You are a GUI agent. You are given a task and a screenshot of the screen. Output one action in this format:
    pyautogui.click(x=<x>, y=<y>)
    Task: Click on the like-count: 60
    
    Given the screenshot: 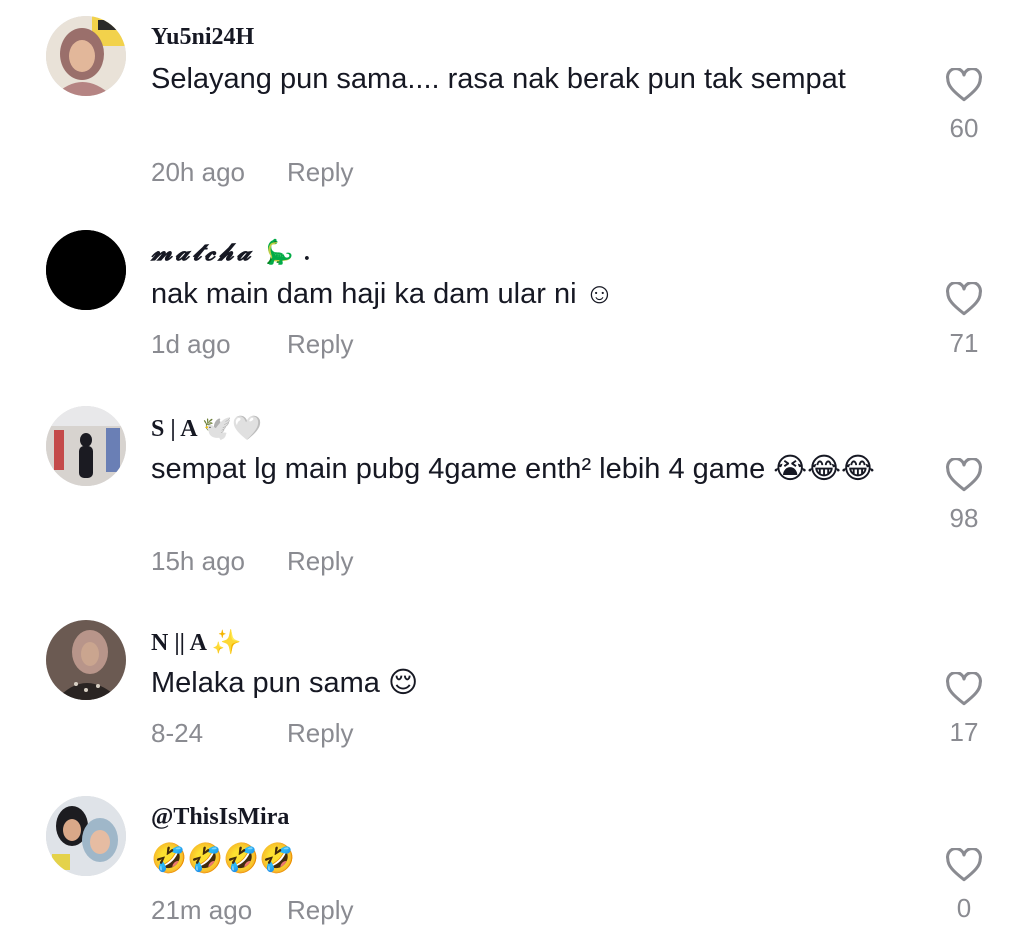 What is the action you would take?
    pyautogui.click(x=964, y=128)
    